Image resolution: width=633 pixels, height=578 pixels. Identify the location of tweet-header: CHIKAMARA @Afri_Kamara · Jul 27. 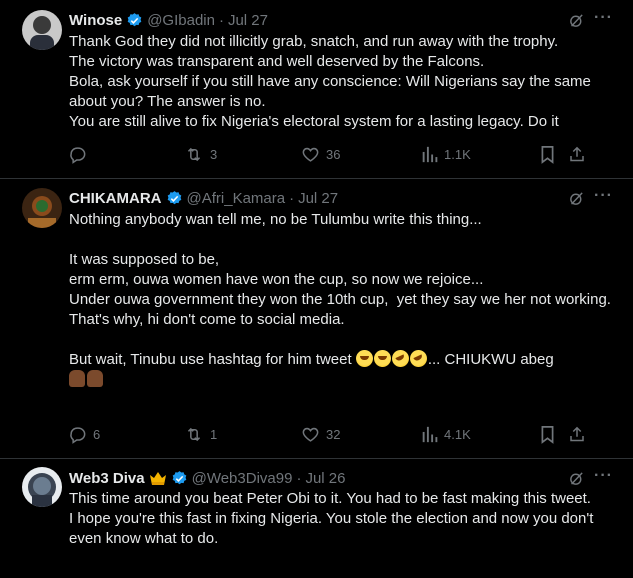
(203, 198).